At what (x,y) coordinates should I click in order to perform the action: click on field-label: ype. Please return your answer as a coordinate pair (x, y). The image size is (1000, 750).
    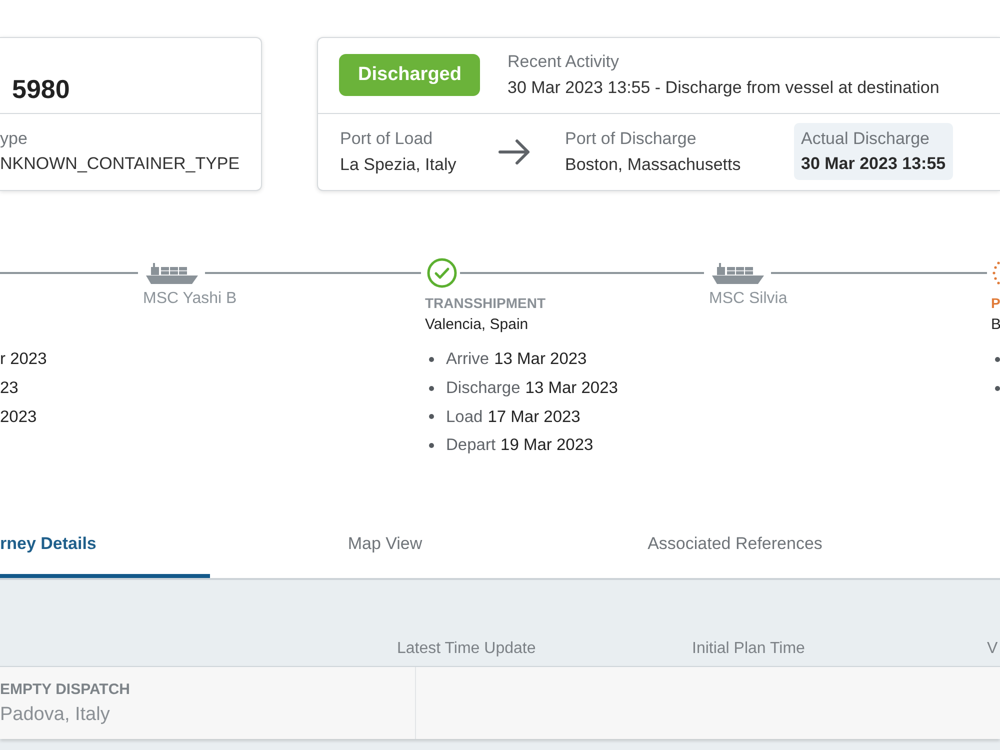
    Looking at the image, I should click on (14, 139).